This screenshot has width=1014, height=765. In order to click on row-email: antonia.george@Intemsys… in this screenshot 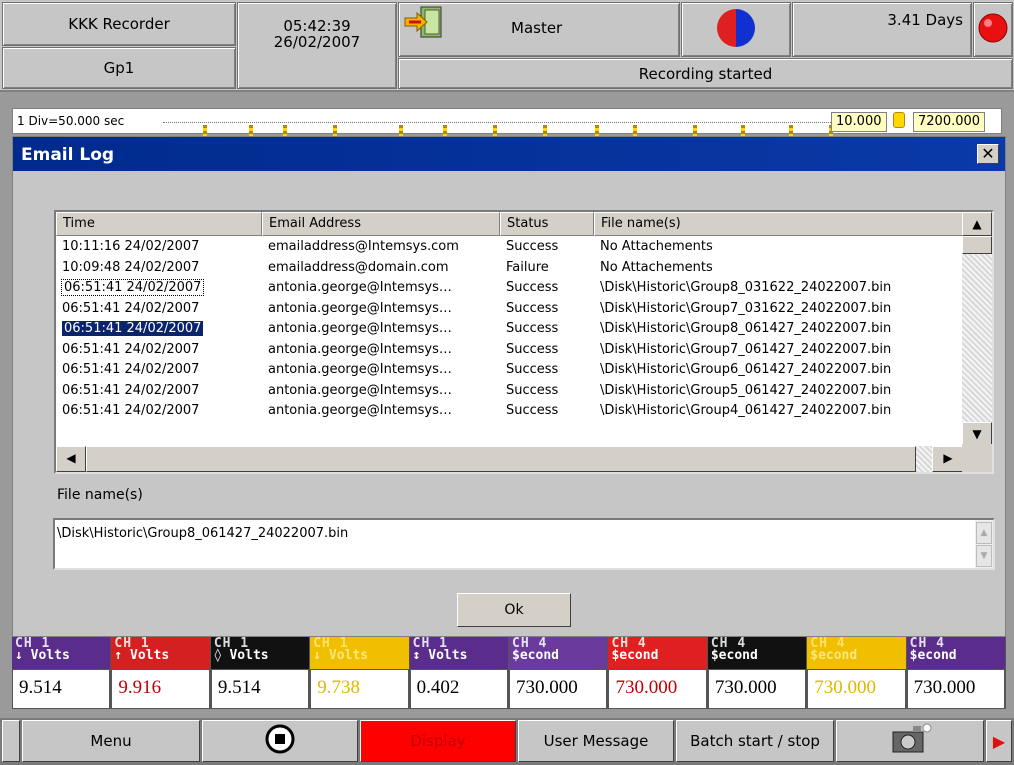, I will do `click(360, 349)`.